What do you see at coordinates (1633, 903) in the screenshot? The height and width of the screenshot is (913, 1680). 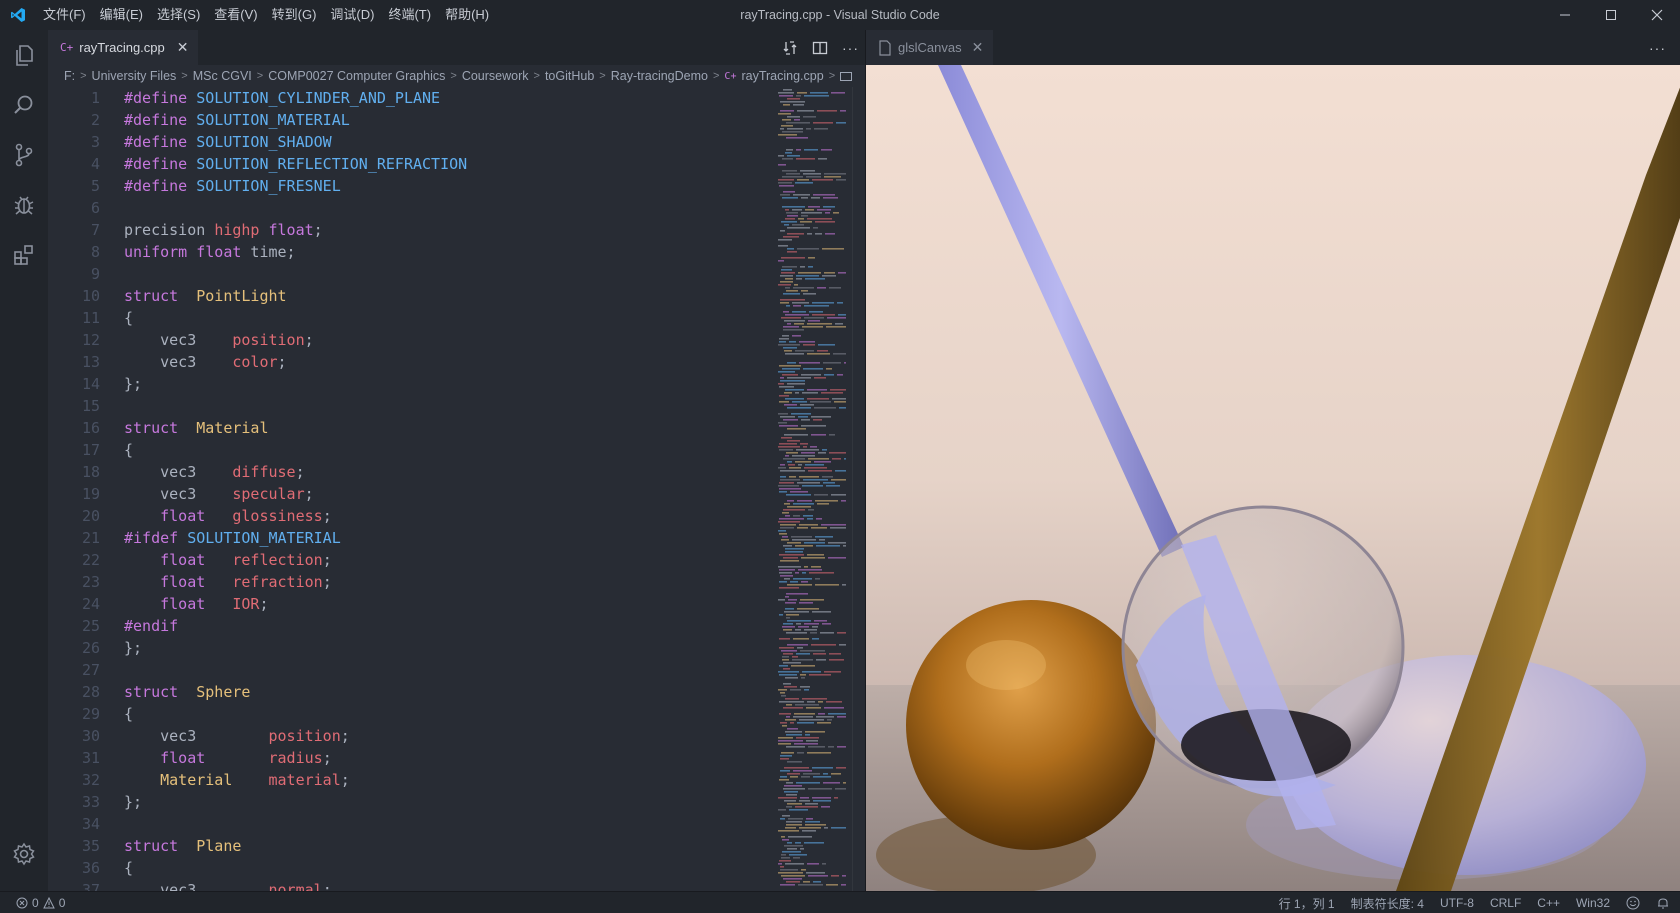 I see `feedback-smiley-icon` at bounding box center [1633, 903].